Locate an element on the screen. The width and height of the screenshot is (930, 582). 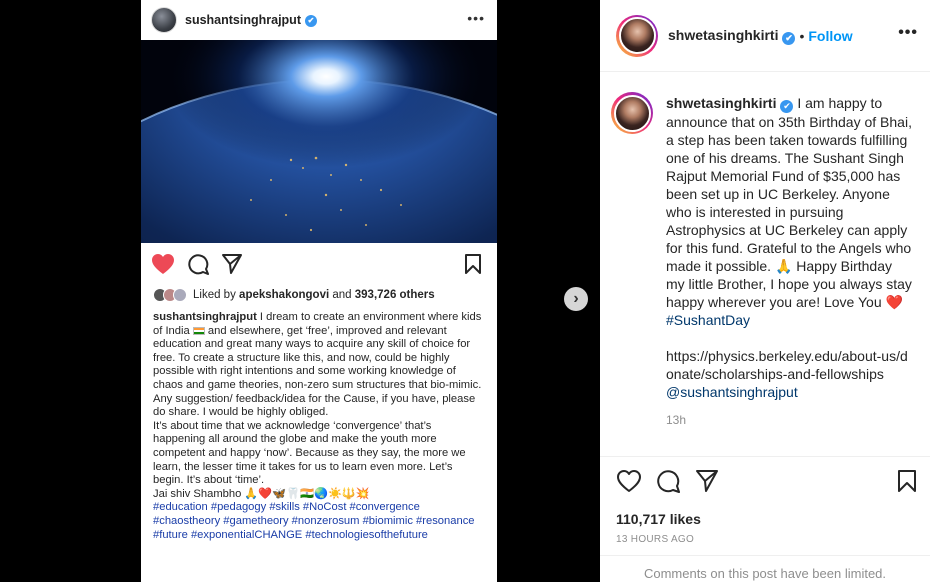
bookmark-icon is located at coordinates (473, 264).